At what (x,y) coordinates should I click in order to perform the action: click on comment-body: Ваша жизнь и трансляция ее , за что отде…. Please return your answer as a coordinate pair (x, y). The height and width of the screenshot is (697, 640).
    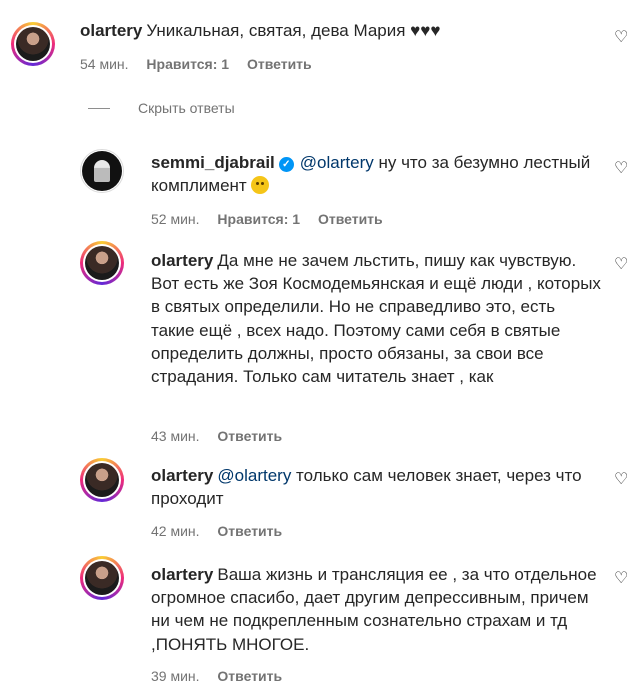
    Looking at the image, I should click on (374, 609).